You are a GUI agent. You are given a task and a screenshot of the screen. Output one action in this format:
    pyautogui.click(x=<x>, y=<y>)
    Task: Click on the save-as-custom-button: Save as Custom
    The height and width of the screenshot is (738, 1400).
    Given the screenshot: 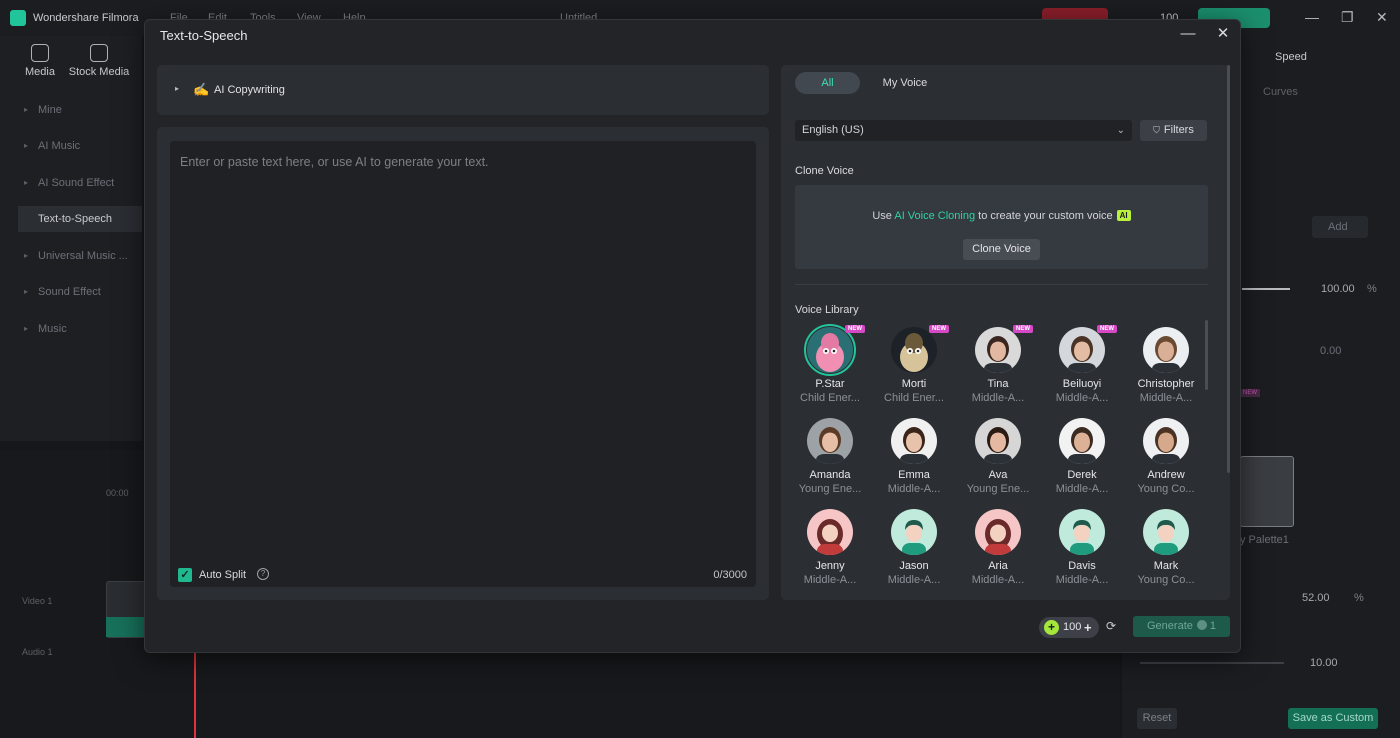 What is the action you would take?
    pyautogui.click(x=1333, y=718)
    